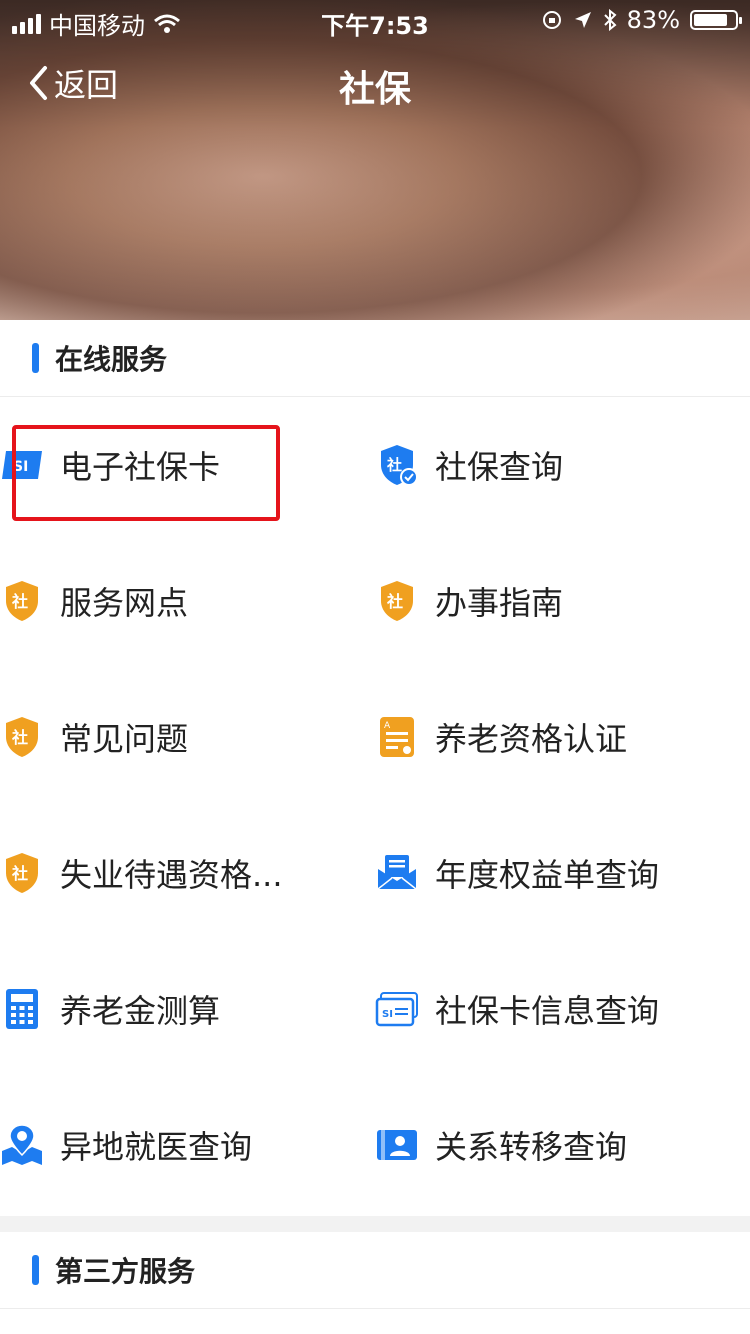 This screenshot has width=750, height=1334. I want to click on service-item-service-outlets: 社 服务网点, so click(187, 601).